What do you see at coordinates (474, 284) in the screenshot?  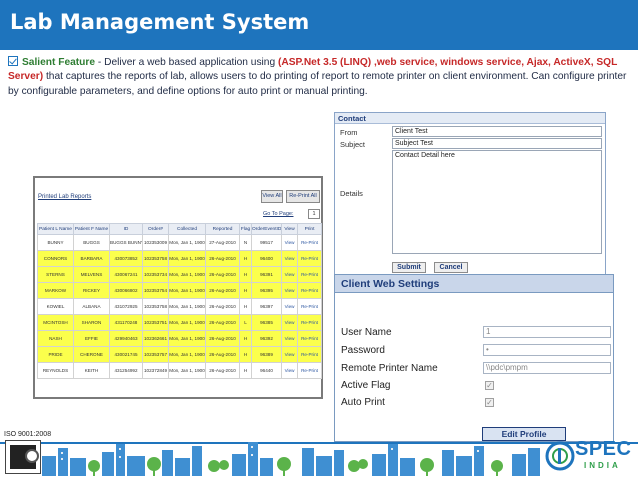 I see `client-settings-title: Client Web Settings` at bounding box center [474, 284].